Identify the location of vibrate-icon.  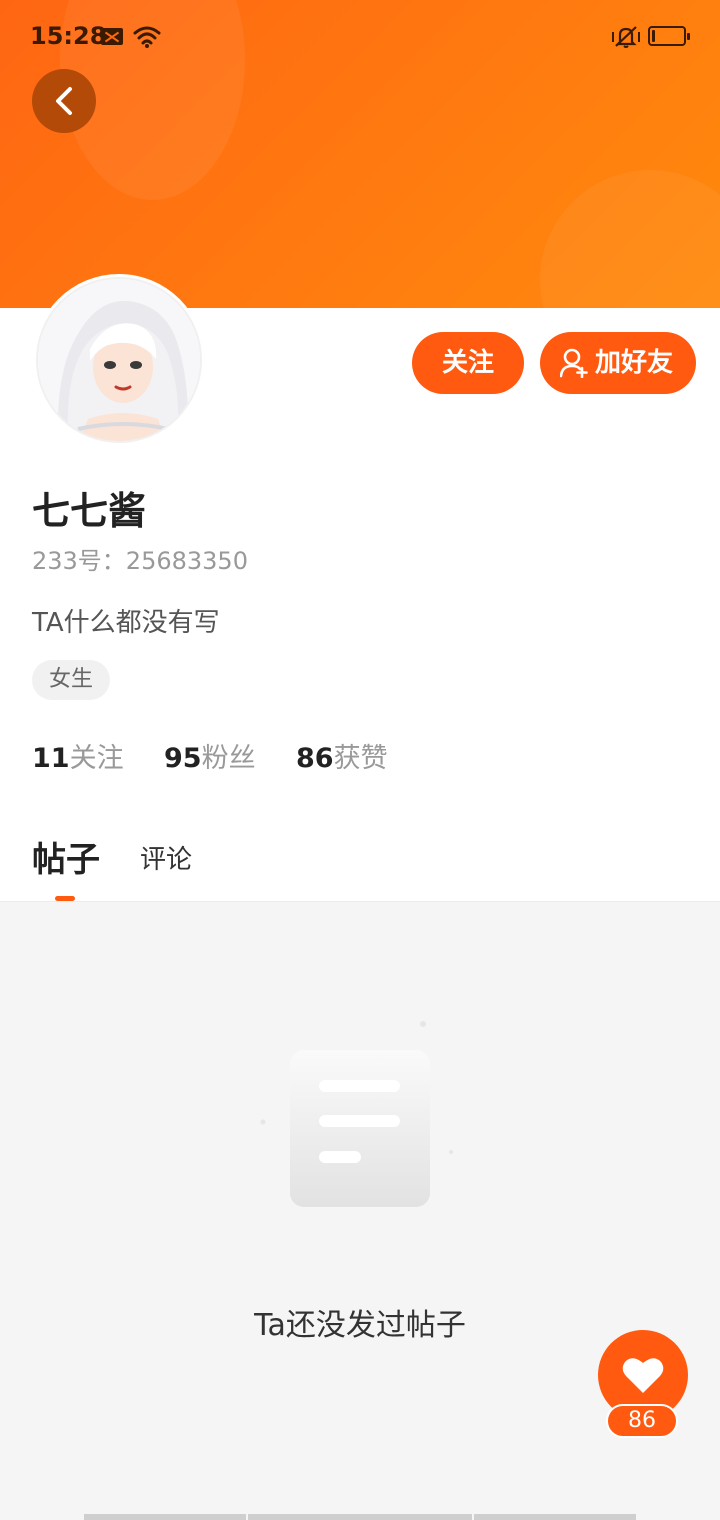
(626, 37).